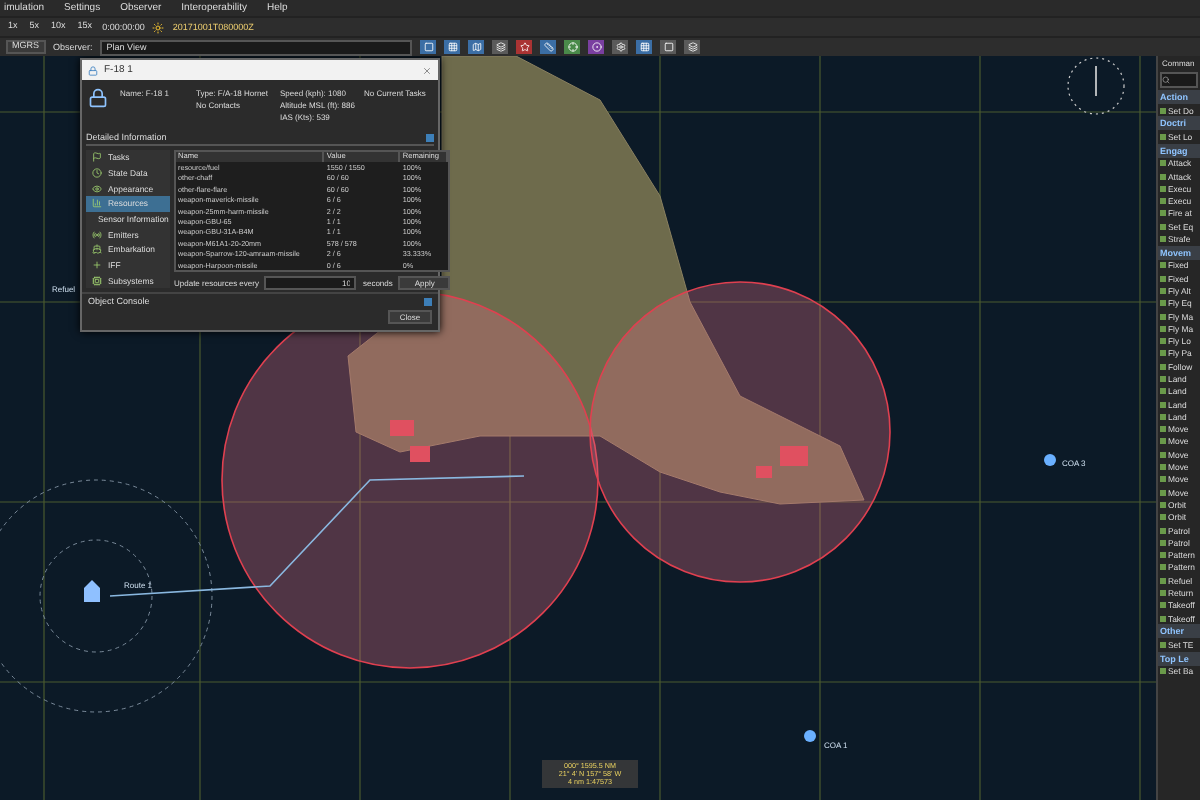 This screenshot has width=1200, height=800. What do you see at coordinates (1096, 86) in the screenshot?
I see `compass-drawing` at bounding box center [1096, 86].